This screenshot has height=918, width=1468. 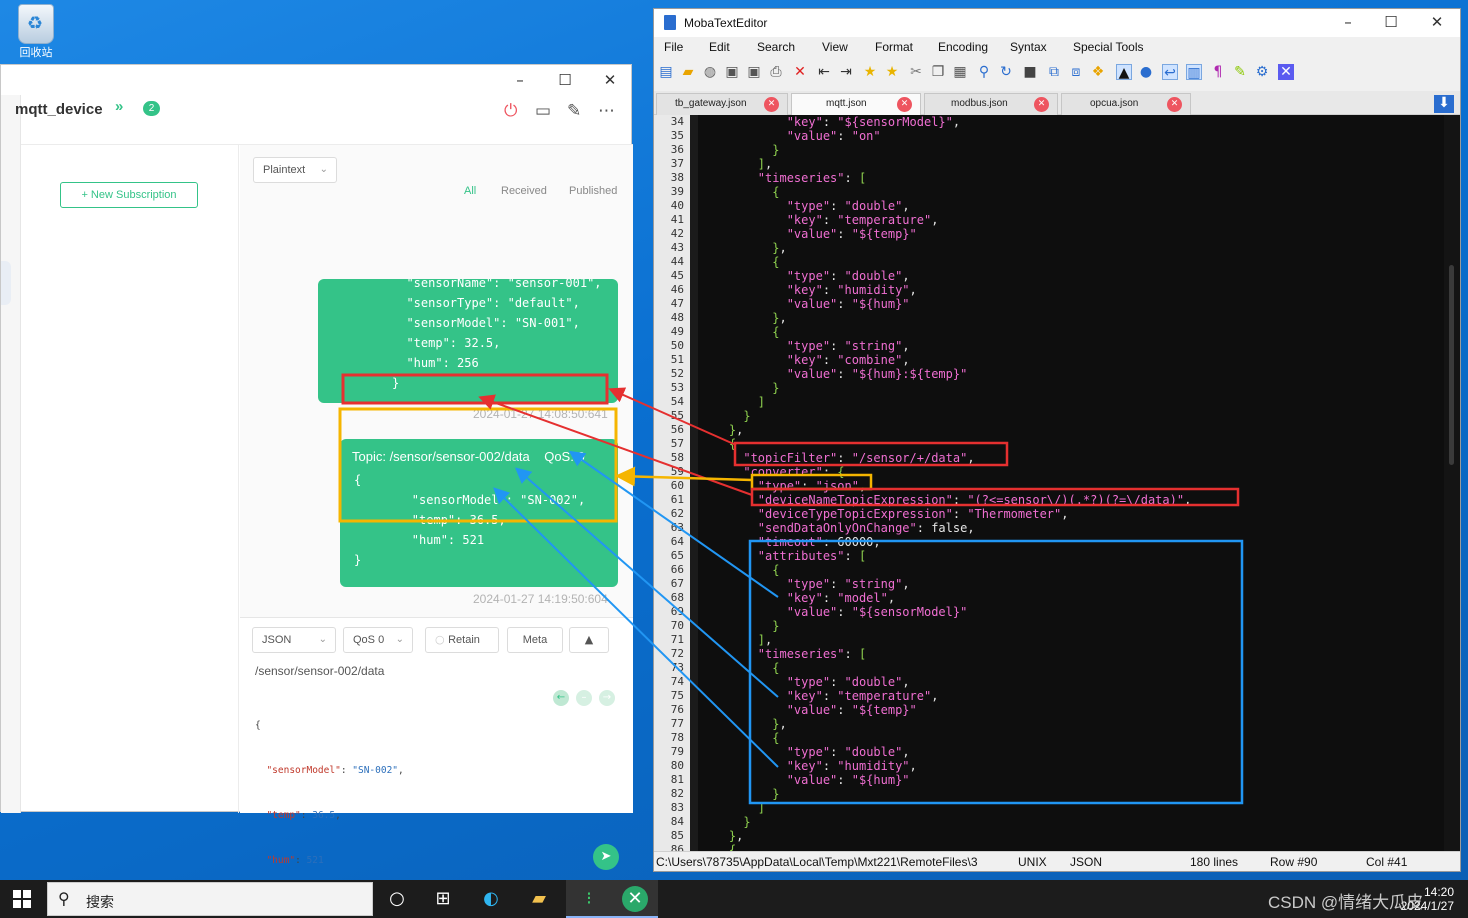 I want to click on scrollbar-thumb, so click(x=1451, y=365).